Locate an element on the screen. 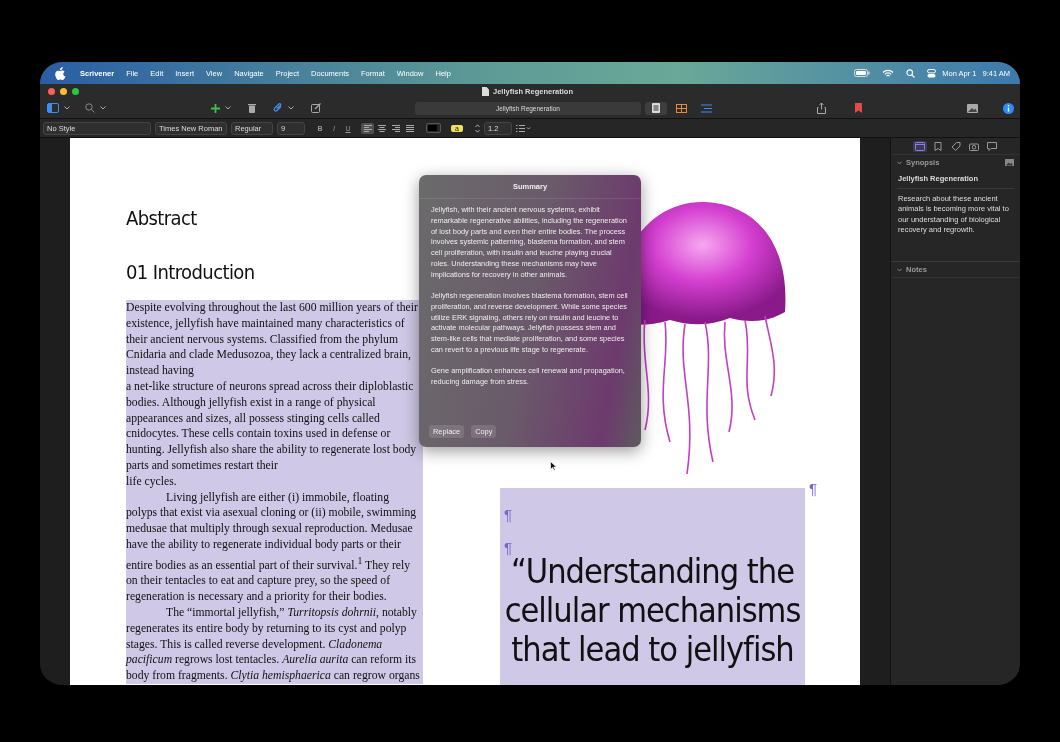  control-center-icon is located at coordinates (932, 73).